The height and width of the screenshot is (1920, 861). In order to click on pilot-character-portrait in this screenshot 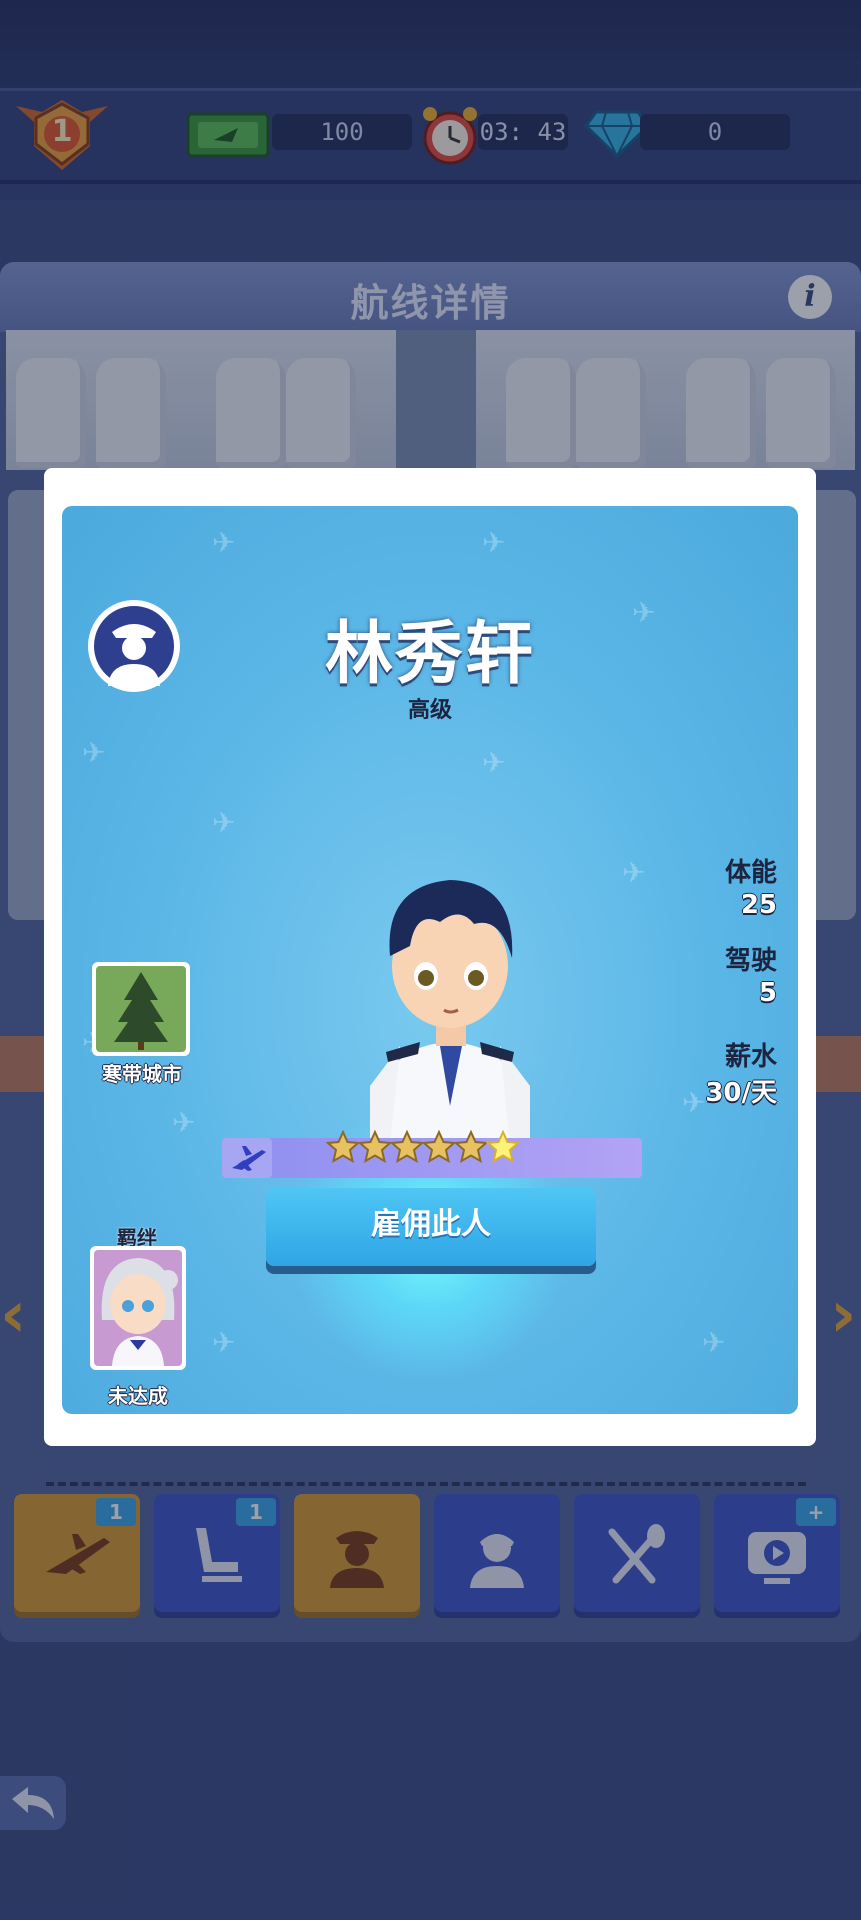, I will do `click(450, 996)`.